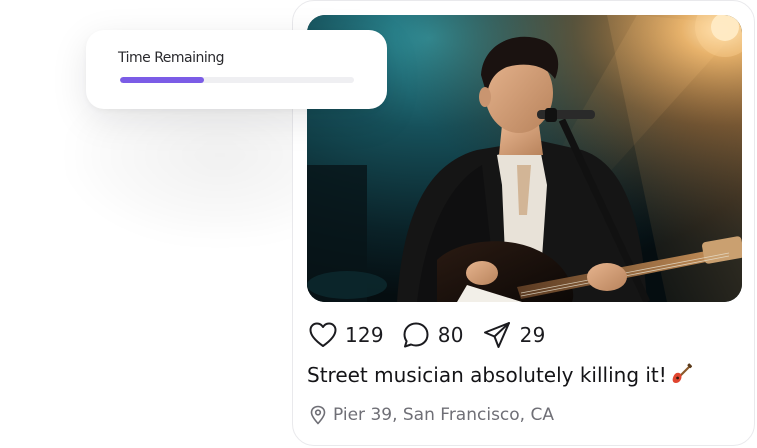 Image resolution: width=757 pixels, height=448 pixels. Describe the element at coordinates (443, 415) in the screenshot. I see `location-text: Pier 39, San Francisco, CA` at that location.